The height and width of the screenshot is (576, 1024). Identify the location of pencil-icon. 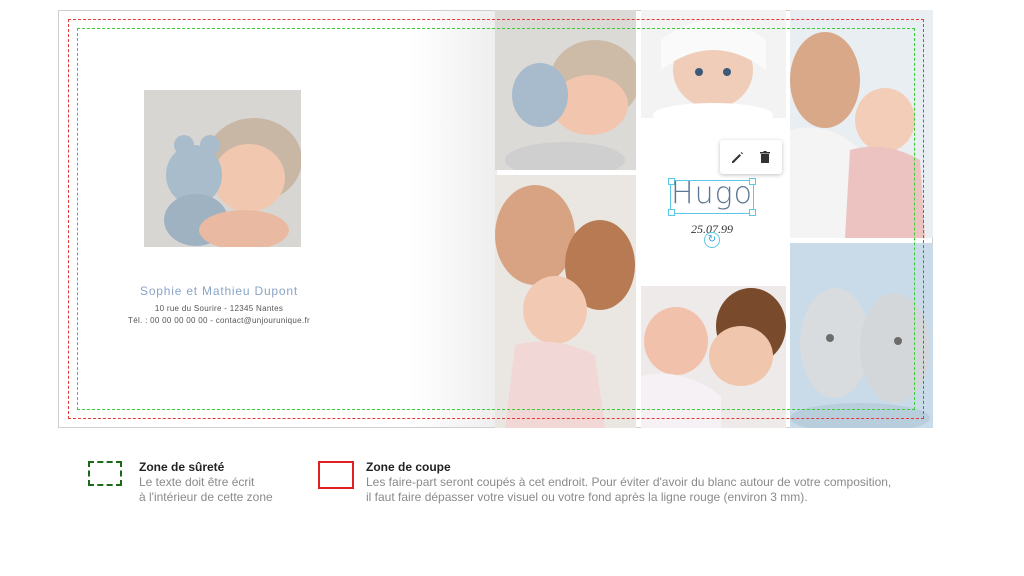
(737, 157).